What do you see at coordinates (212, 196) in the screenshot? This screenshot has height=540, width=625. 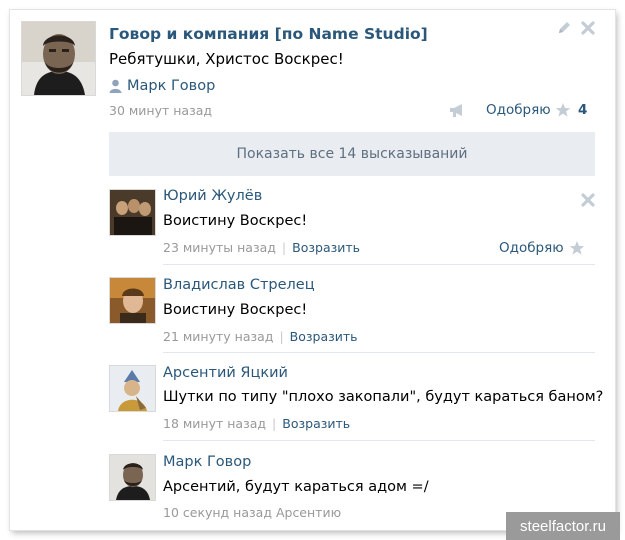 I see `comment-author: Юрий Жулёв` at bounding box center [212, 196].